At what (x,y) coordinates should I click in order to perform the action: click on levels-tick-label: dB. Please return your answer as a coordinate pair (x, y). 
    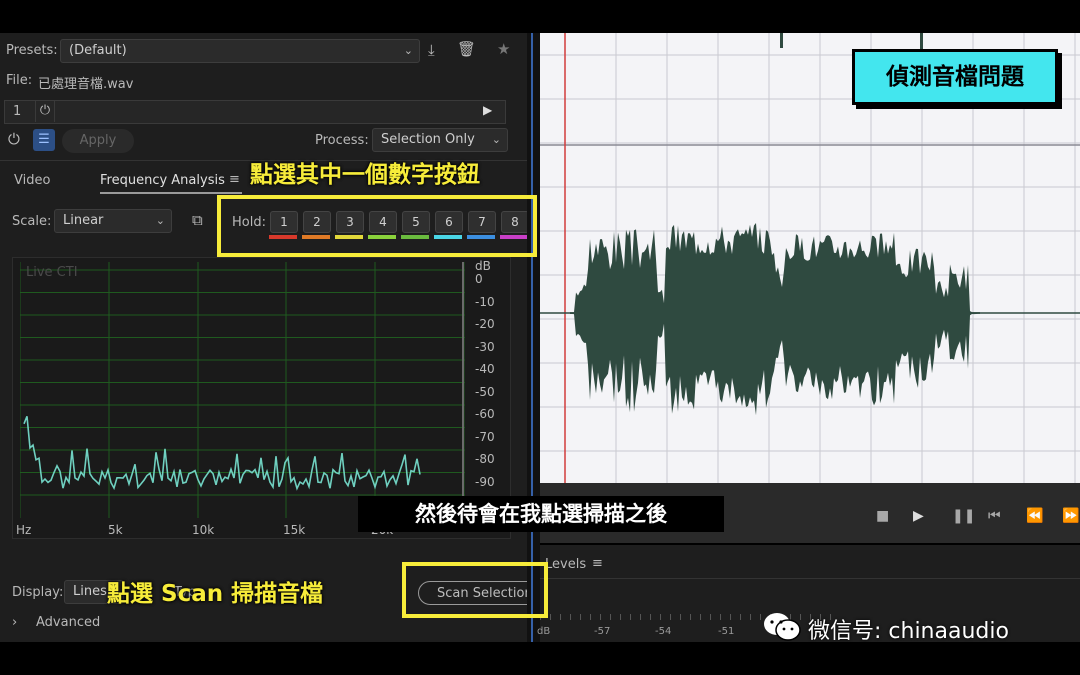
    Looking at the image, I should click on (544, 631).